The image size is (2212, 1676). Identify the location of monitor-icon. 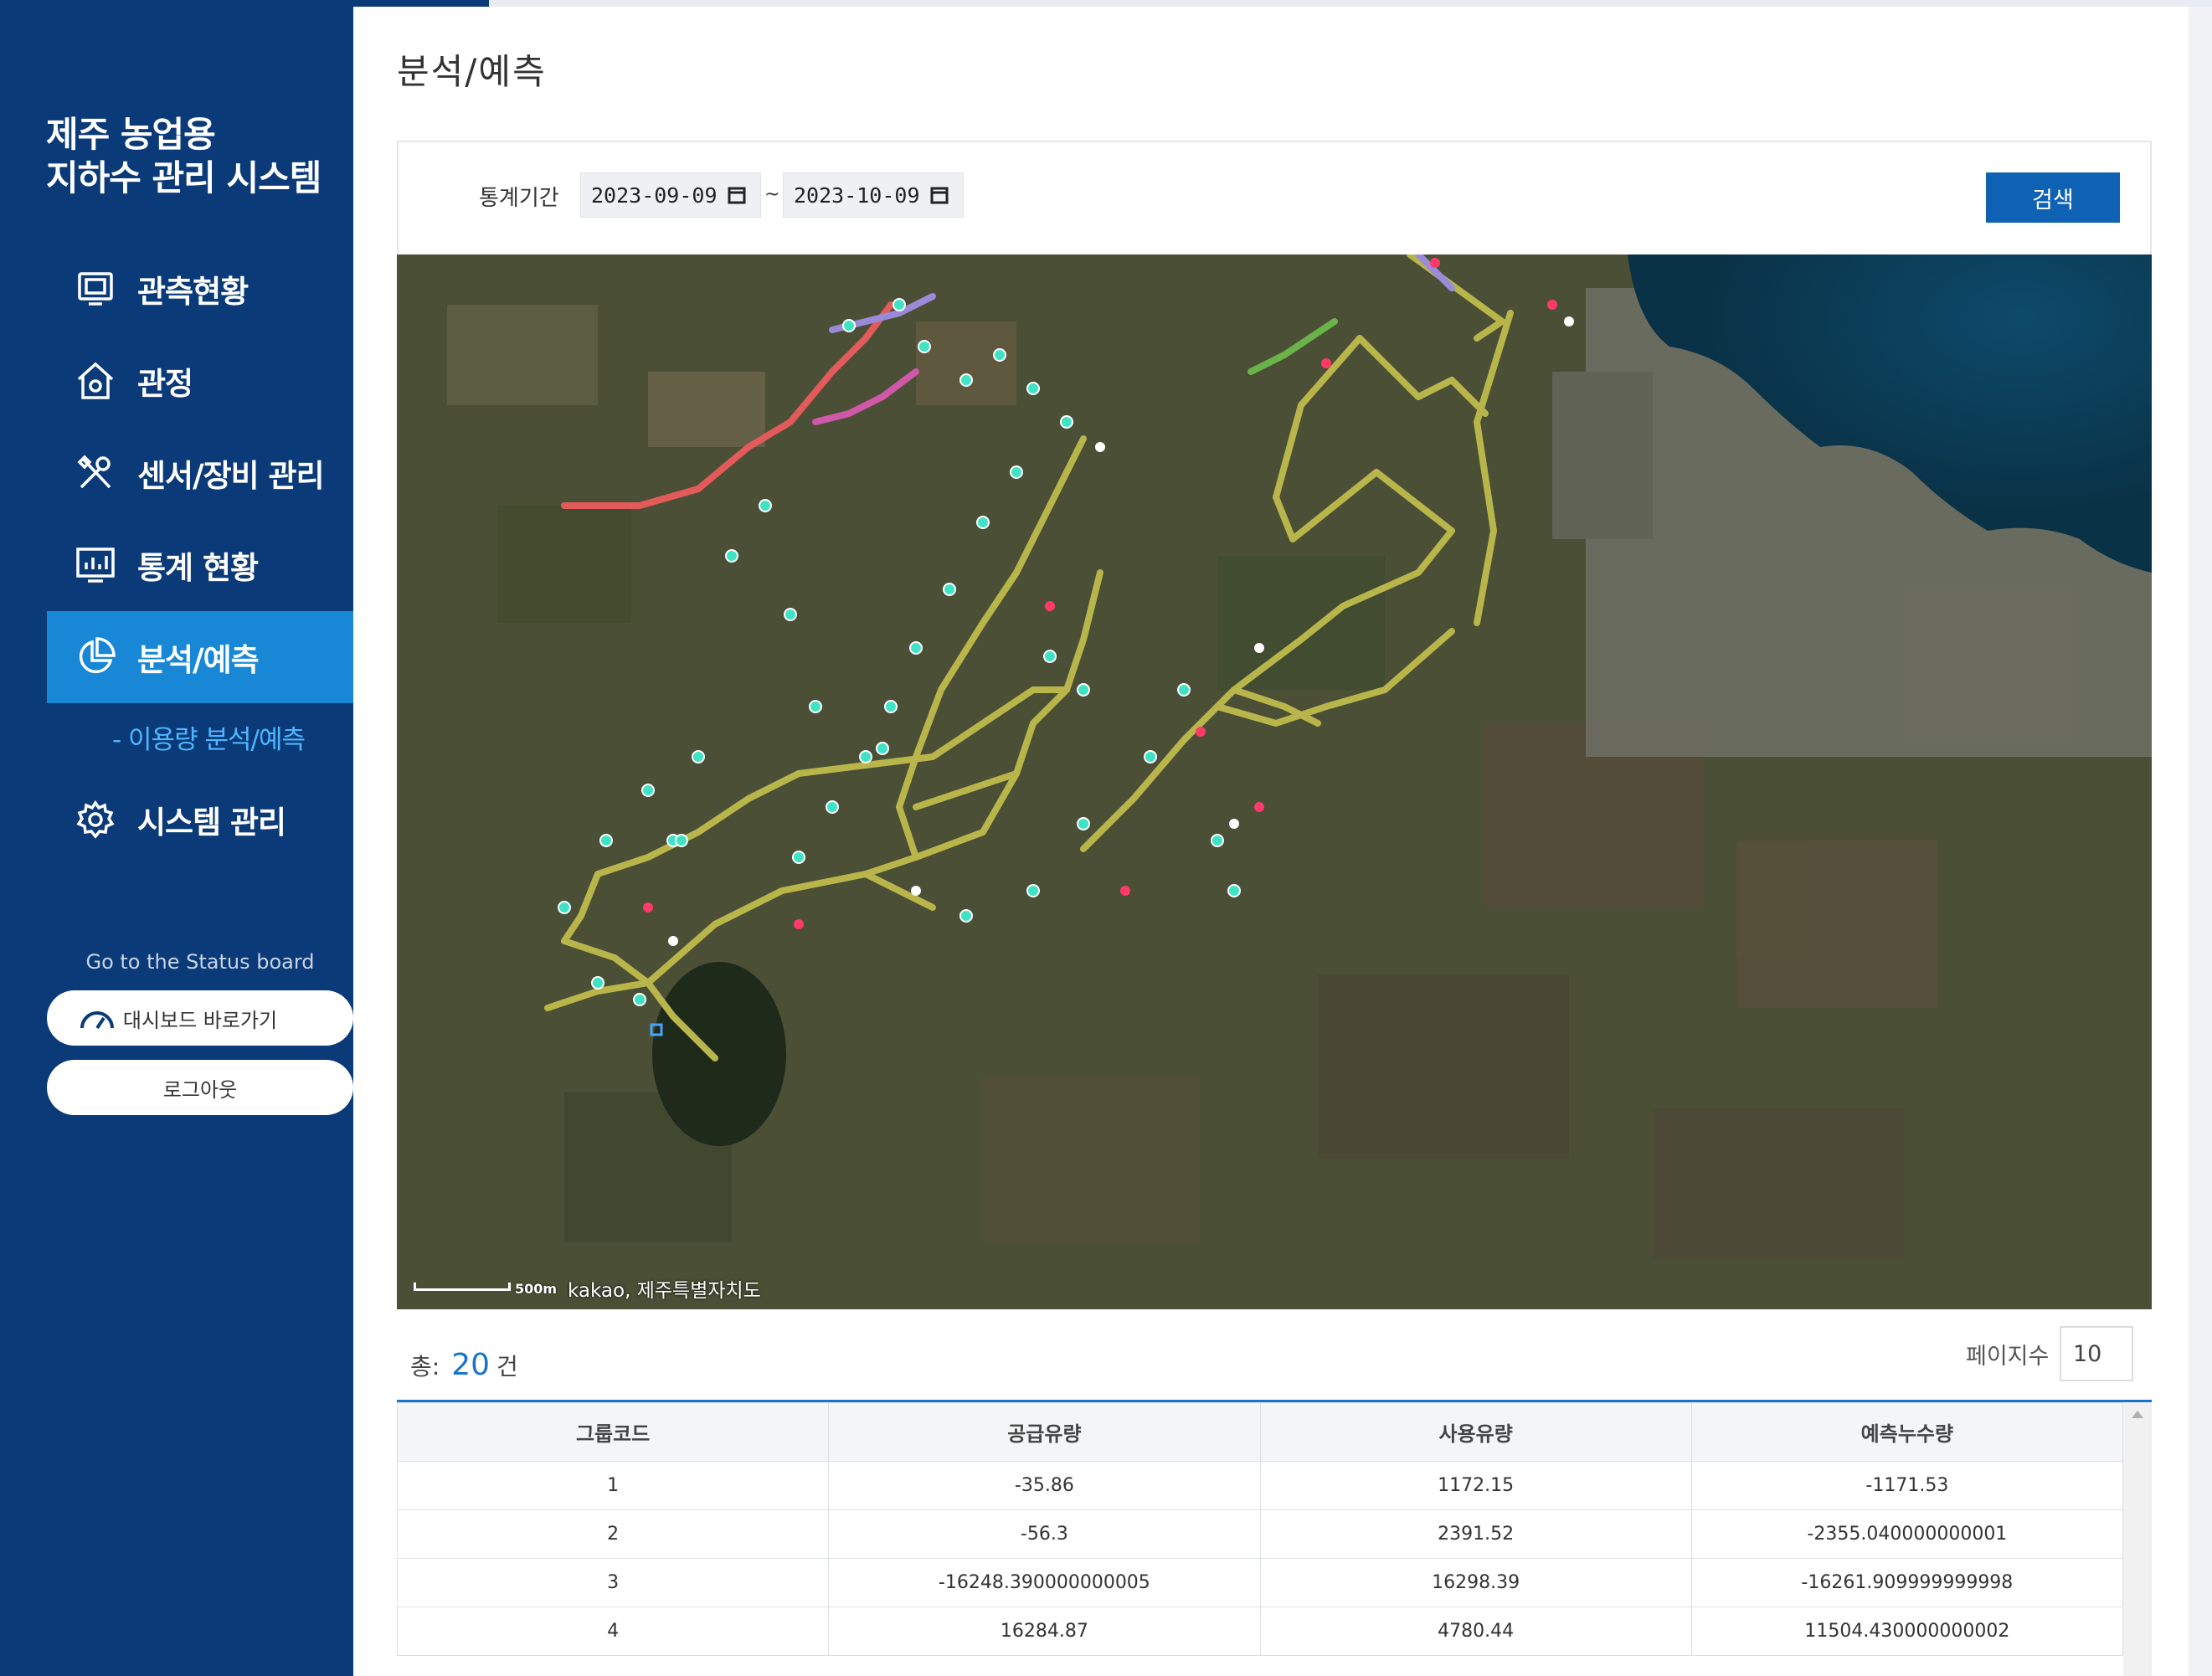
(95, 289).